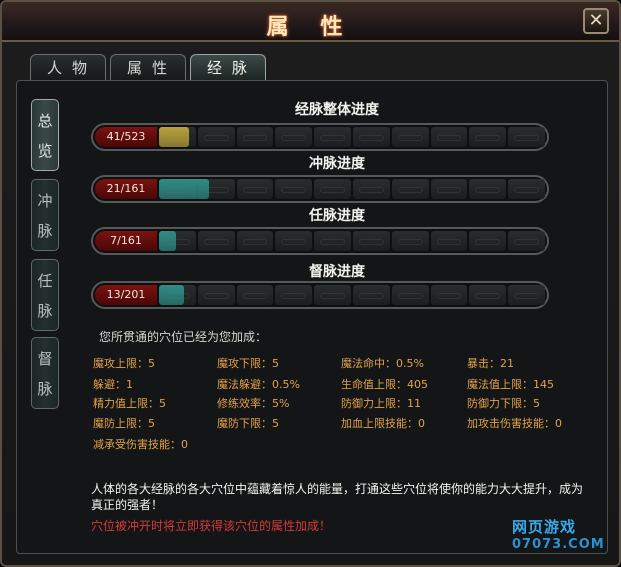  What do you see at coordinates (253, 403) in the screenshot?
I see `stat-training-eff: 修练效率：5%` at bounding box center [253, 403].